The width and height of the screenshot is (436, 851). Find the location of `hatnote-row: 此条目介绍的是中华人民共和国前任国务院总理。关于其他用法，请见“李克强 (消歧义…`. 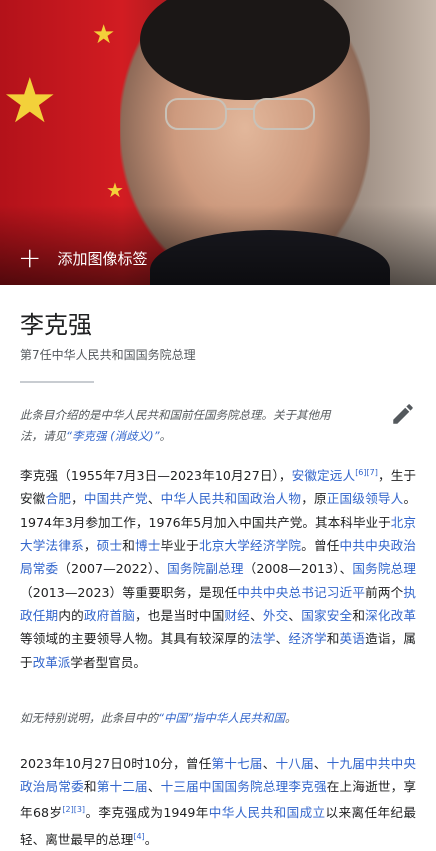

hatnote-row: 此条目介绍的是中华人民共和国前任国务院总理。关于其他用法，请见“李克强 (消歧义… is located at coordinates (218, 425).